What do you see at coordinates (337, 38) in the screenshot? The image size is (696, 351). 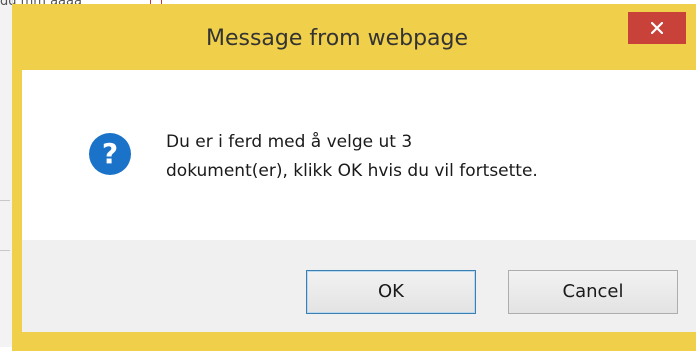 I see `dialog-title: Message from webpage` at bounding box center [337, 38].